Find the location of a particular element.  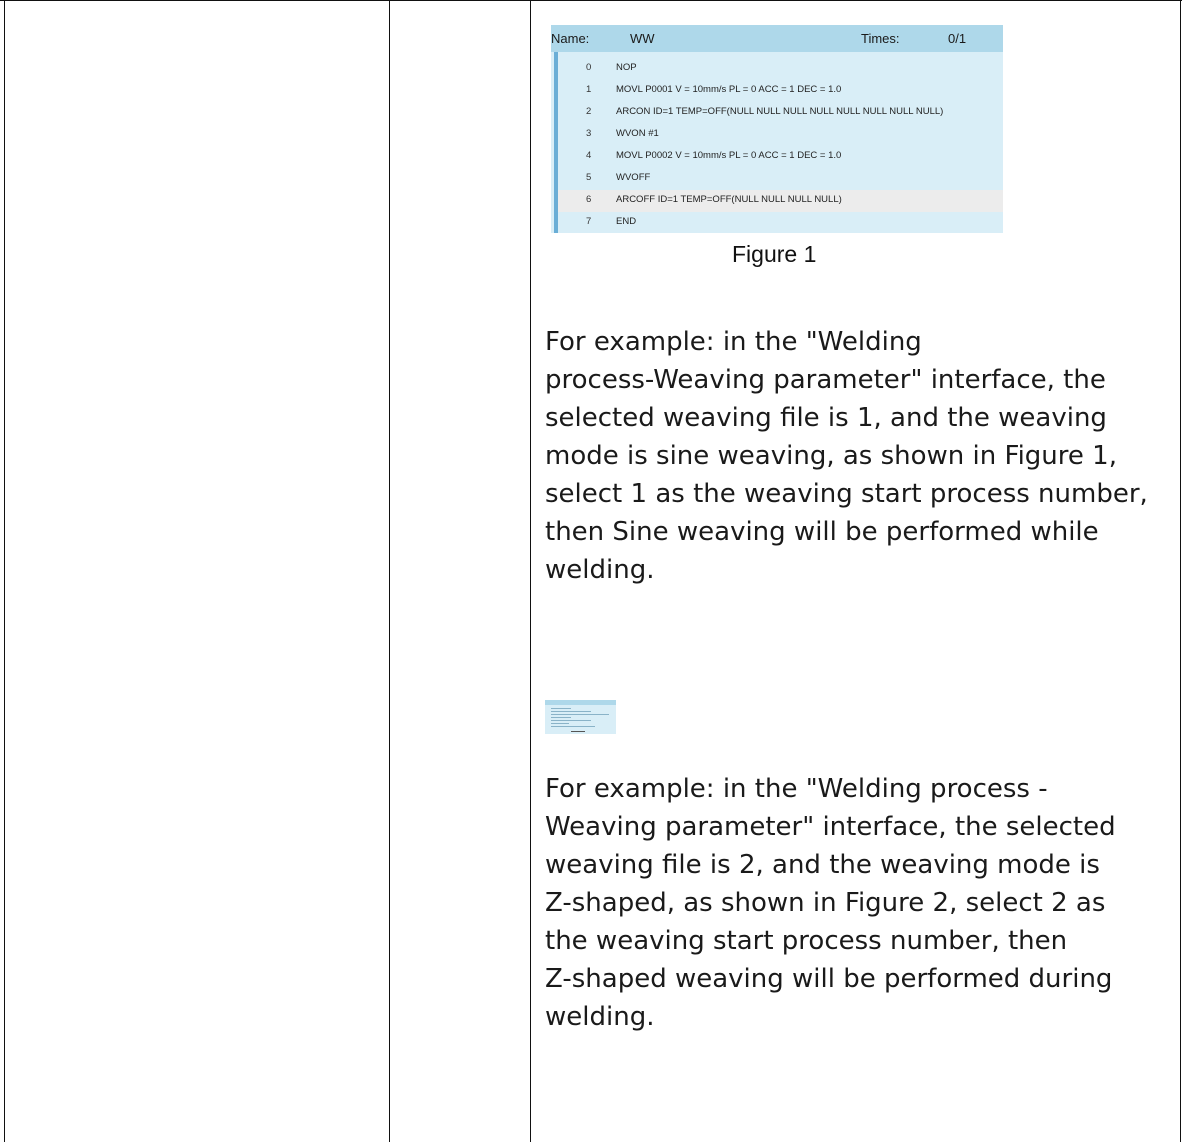

line-number: 6 is located at coordinates (589, 199).